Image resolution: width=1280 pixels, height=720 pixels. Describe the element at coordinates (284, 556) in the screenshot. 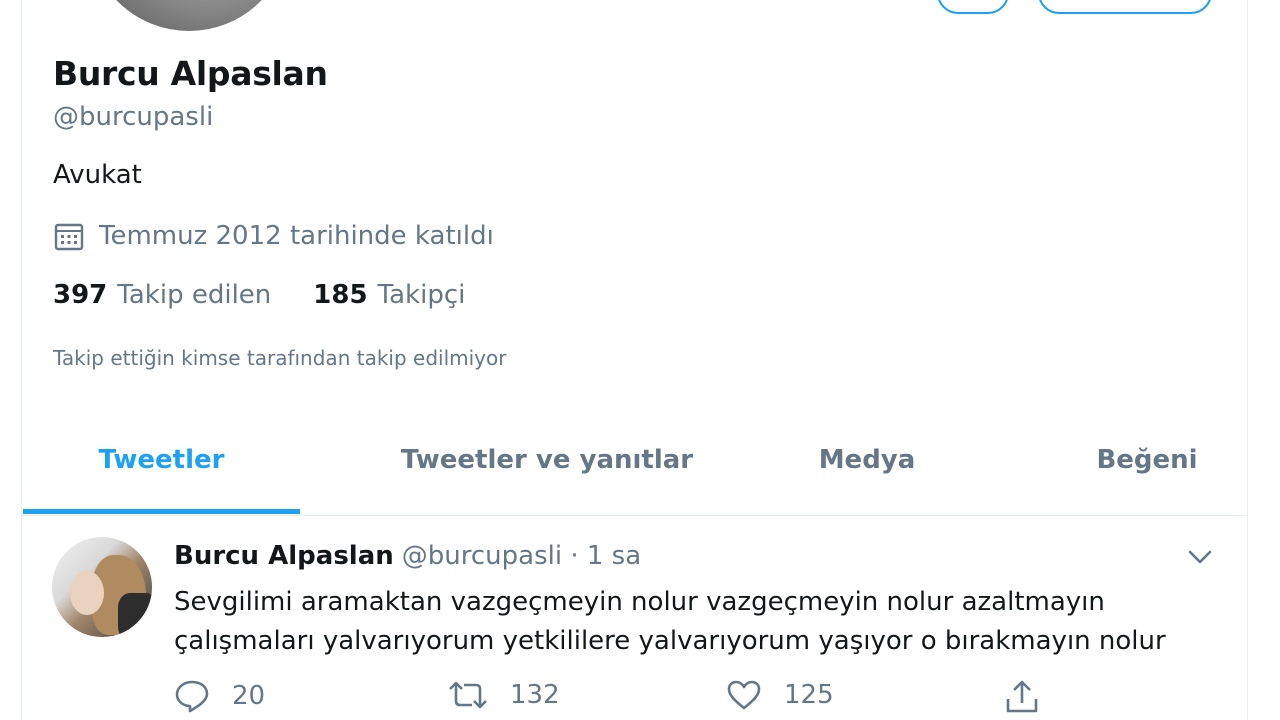

I see `tweet-author-name: Burcu Alpaslan` at that location.